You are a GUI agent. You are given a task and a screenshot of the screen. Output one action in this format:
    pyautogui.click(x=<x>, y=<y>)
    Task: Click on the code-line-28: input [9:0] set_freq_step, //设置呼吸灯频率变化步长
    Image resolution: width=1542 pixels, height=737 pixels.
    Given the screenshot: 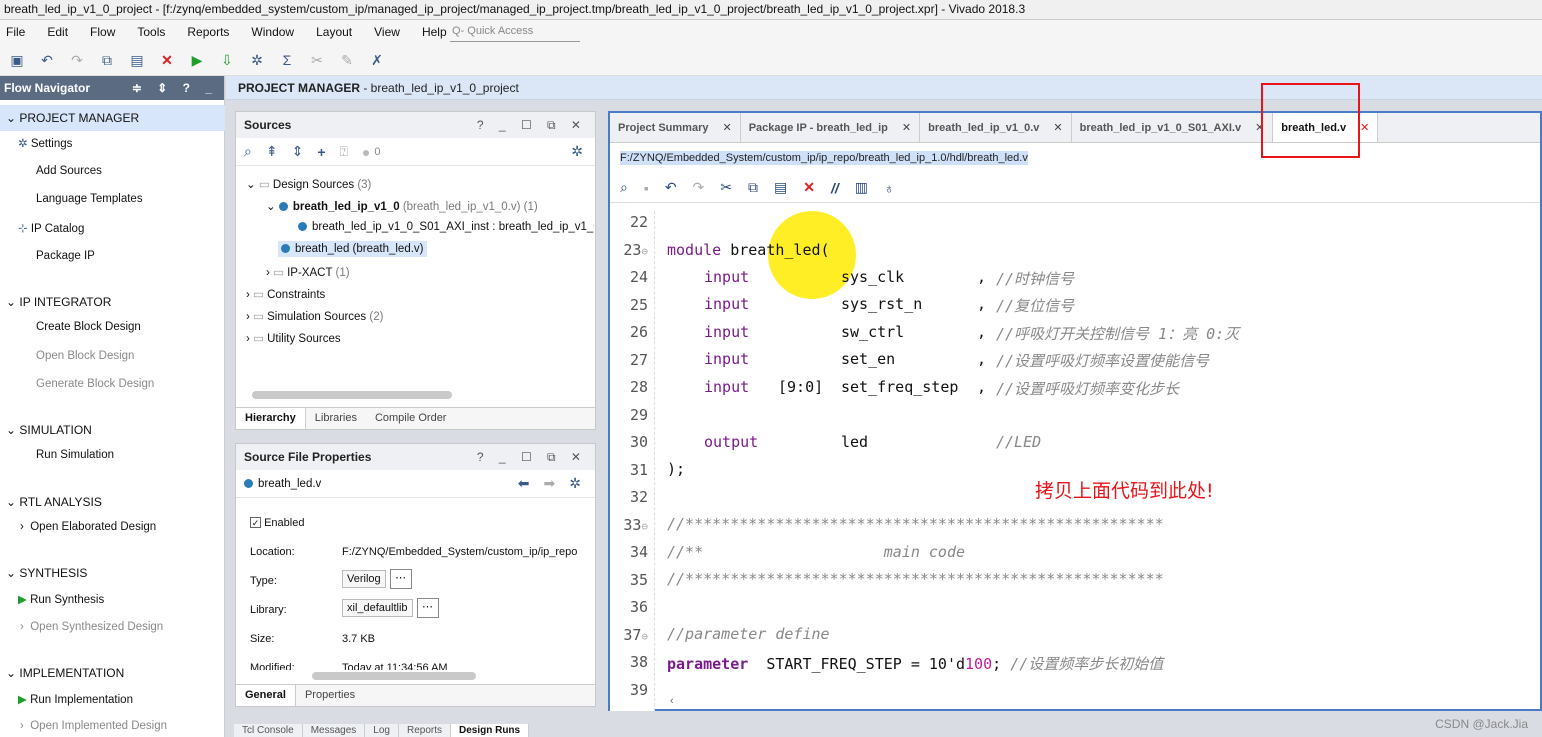 What is the action you would take?
    pyautogui.click(x=941, y=388)
    